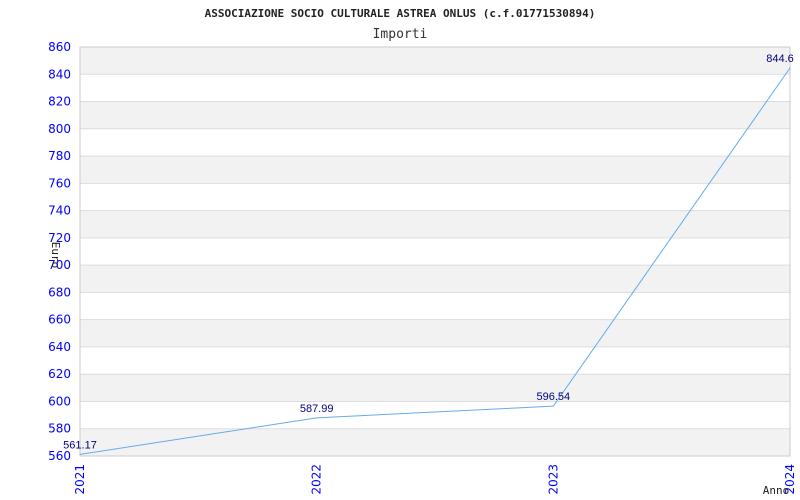 The width and height of the screenshot is (800, 500). What do you see at coordinates (400, 34) in the screenshot?
I see `chart-subtitle: Importi` at bounding box center [400, 34].